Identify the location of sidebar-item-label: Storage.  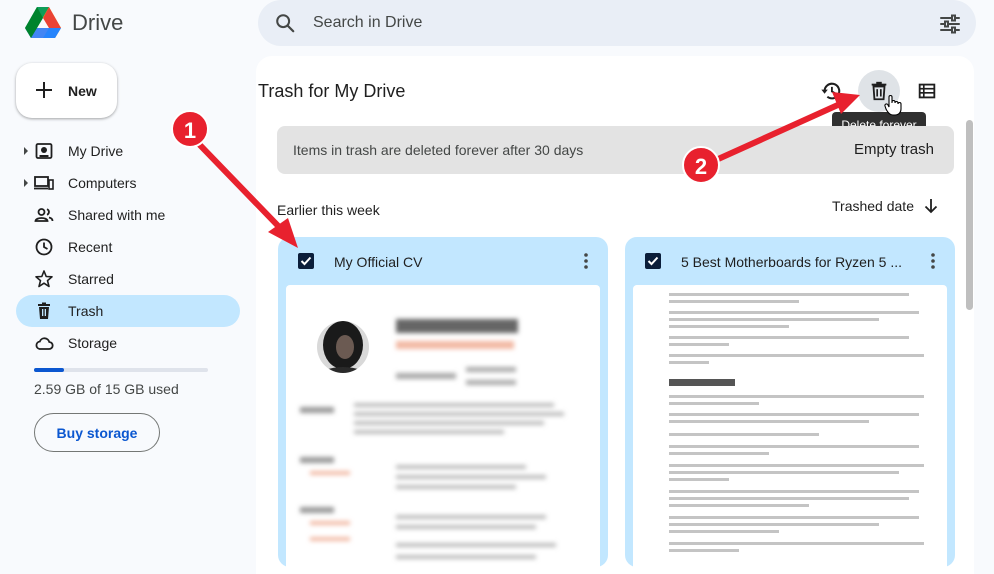
(93, 343).